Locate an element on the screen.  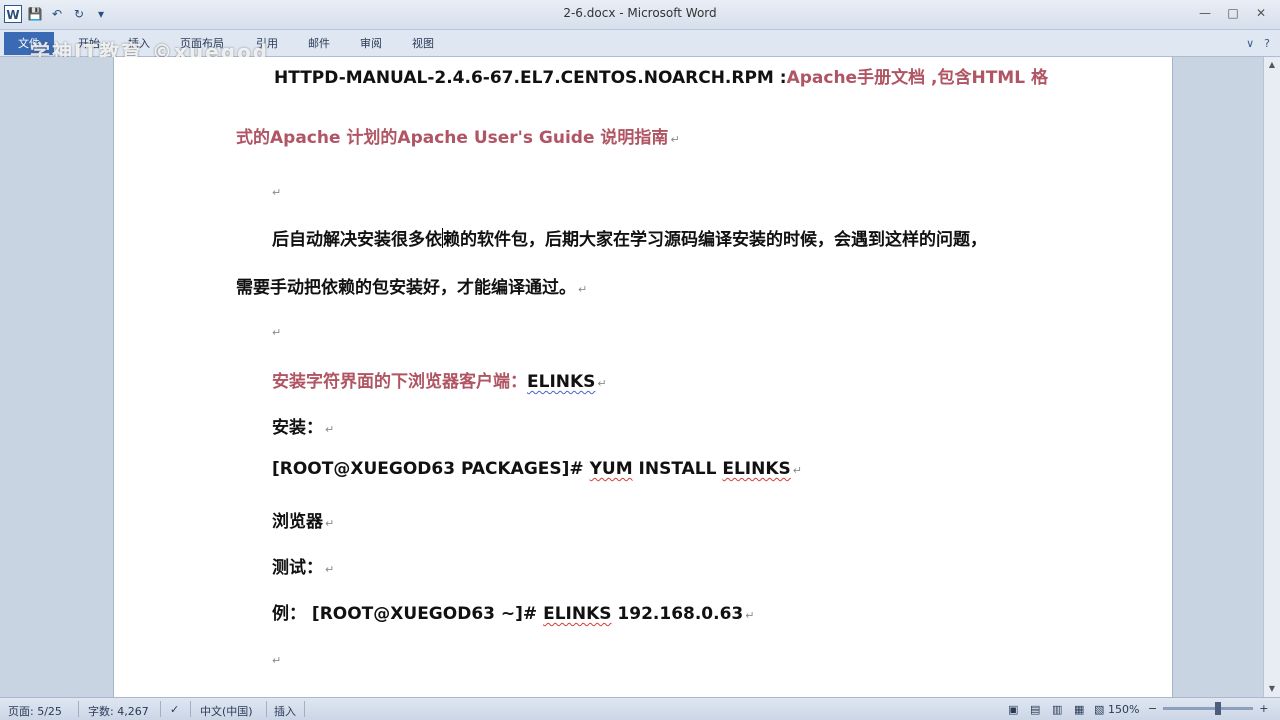
tab-insert: 插入 is located at coordinates (139, 43).